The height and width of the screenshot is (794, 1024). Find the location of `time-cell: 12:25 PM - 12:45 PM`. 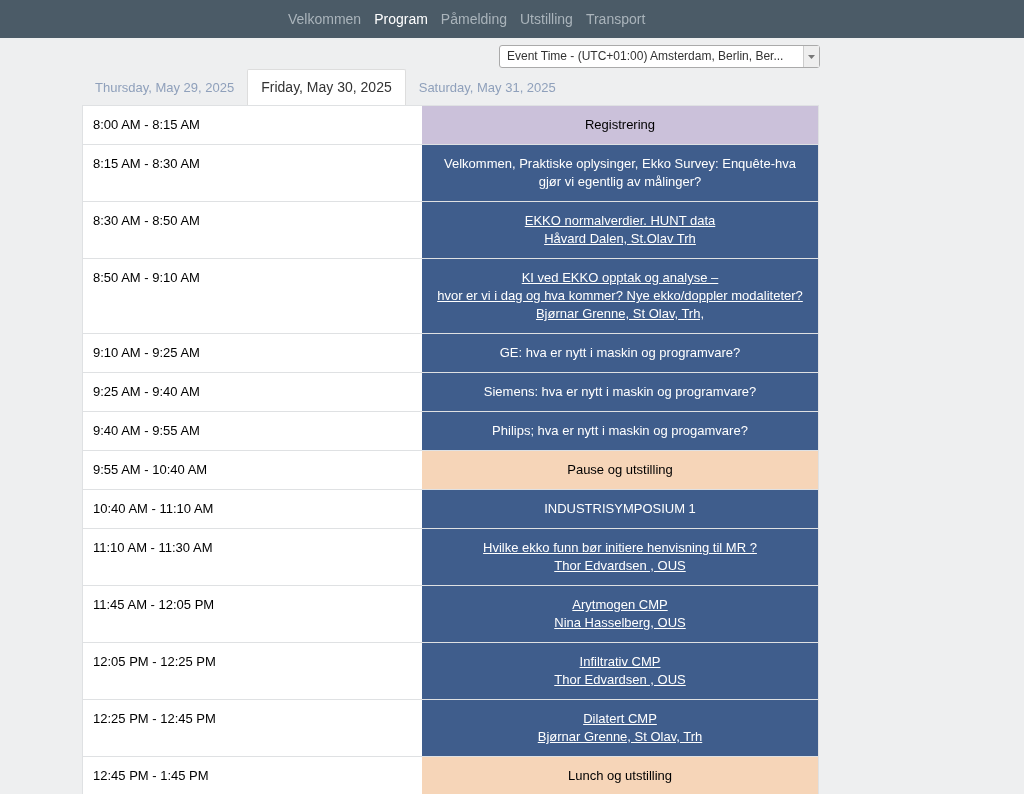

time-cell: 12:25 PM - 12:45 PM is located at coordinates (252, 728).